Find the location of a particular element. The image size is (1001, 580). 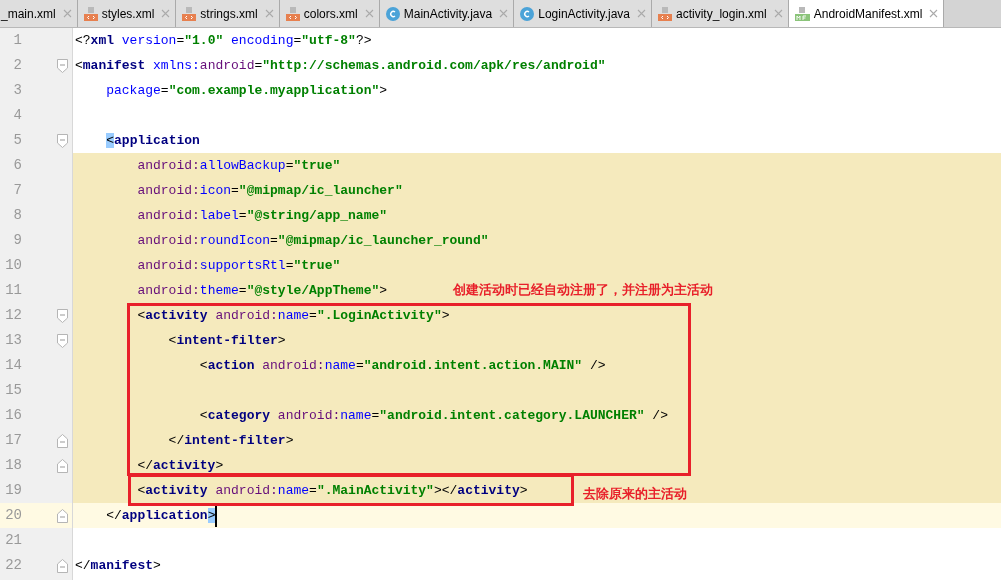

editor-tab: activity_login.xml is located at coordinates (720, 13).